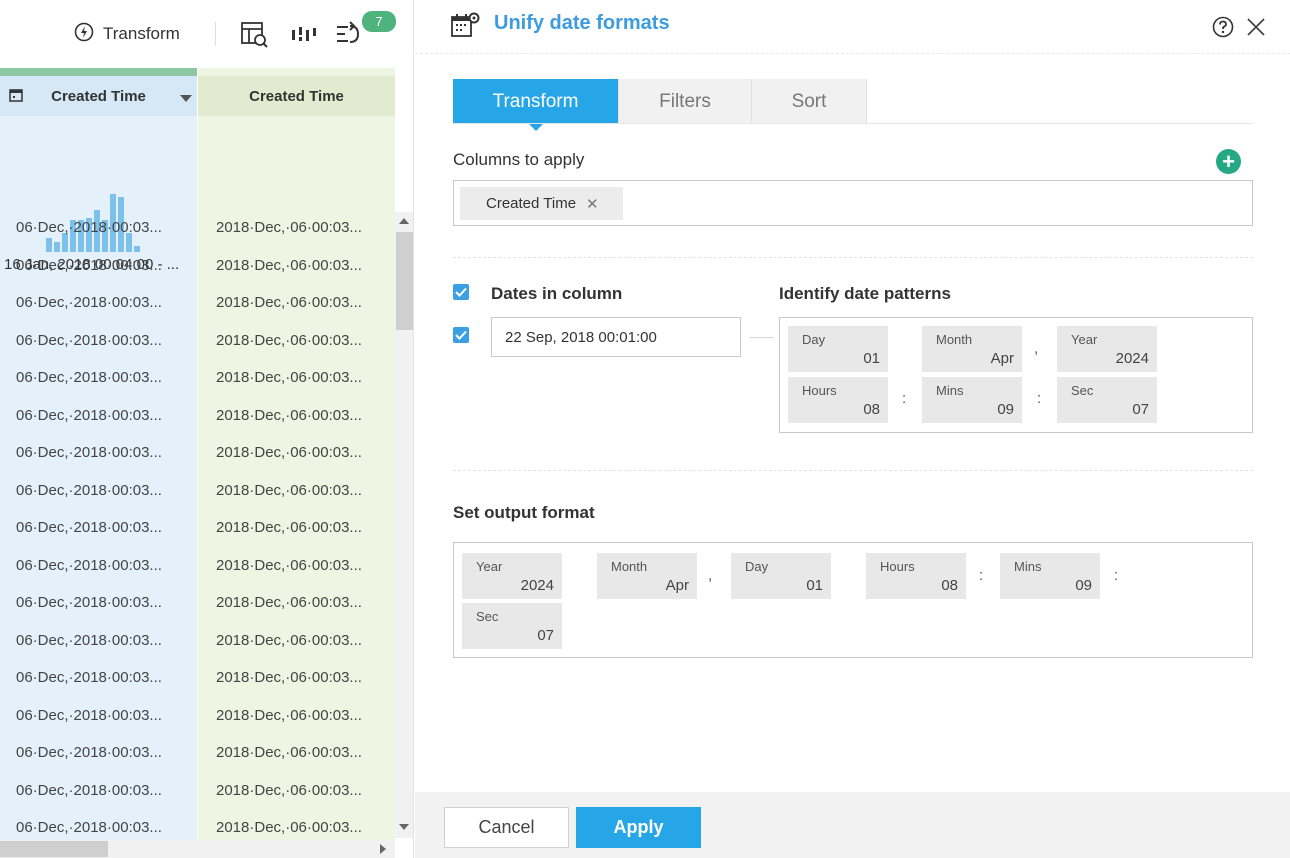 The width and height of the screenshot is (1290, 858). Describe the element at coordinates (303, 34) in the screenshot. I see `data-bars-icon` at that location.